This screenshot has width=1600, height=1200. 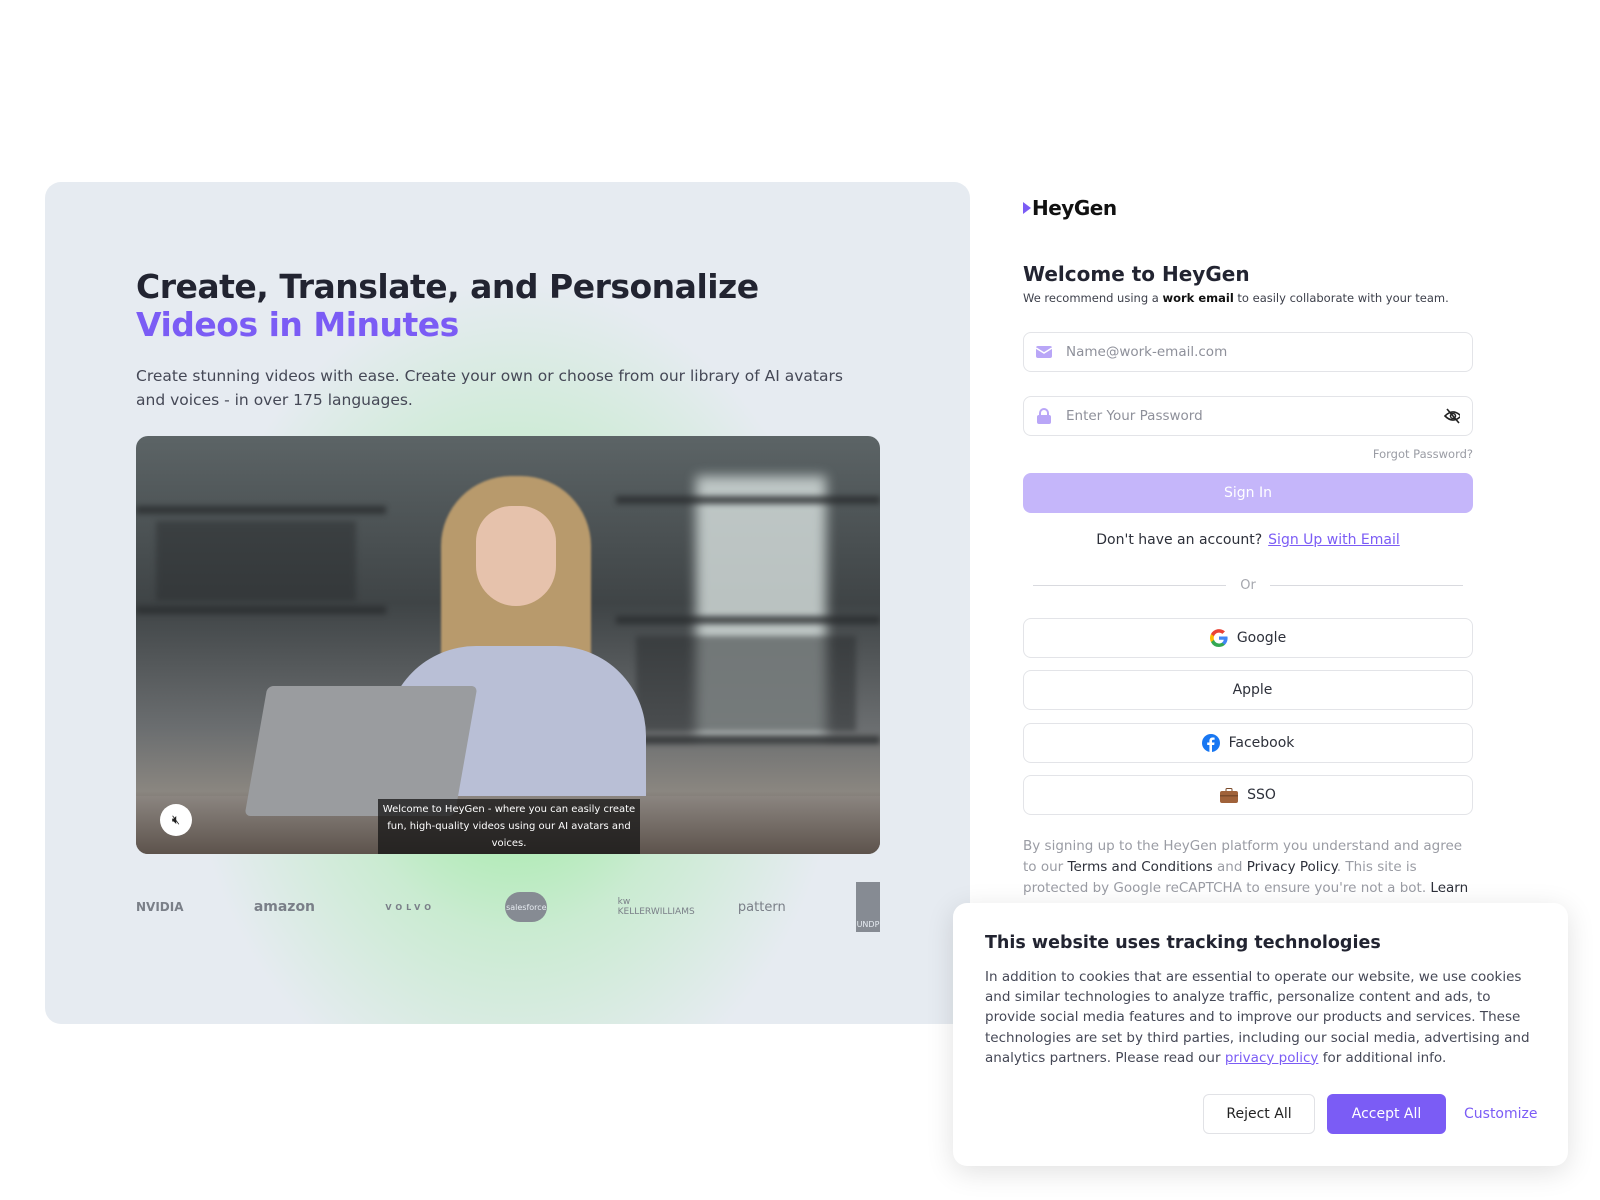 What do you see at coordinates (1263, 352) in the screenshot?
I see `email-input` at bounding box center [1263, 352].